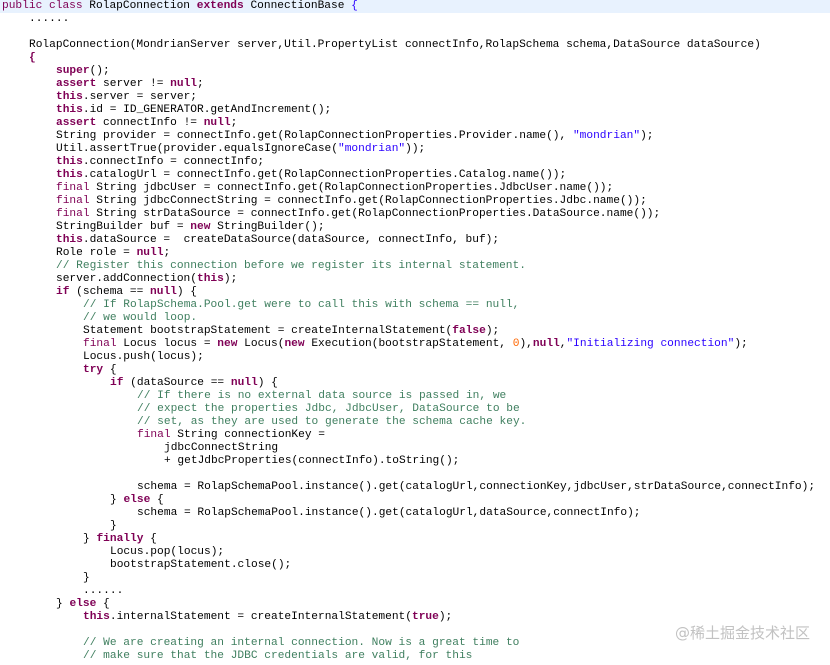 The image size is (830, 665). I want to click on code-line: assert connectInfo != null;, so click(118, 123).